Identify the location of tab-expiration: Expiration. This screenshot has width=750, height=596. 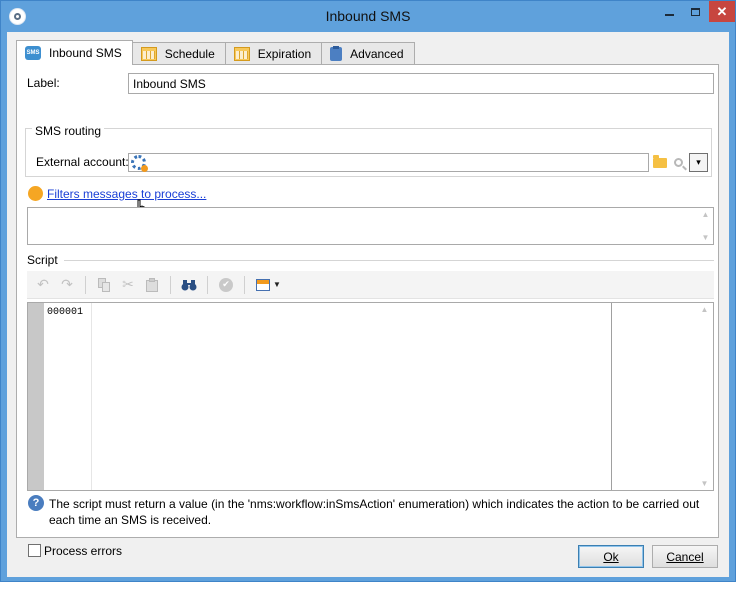
(273, 53).